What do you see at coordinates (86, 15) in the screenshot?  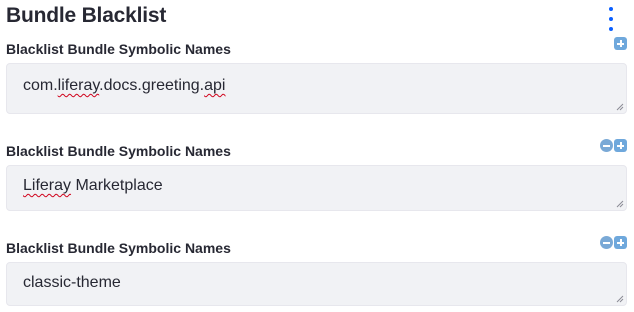 I see `page-title: Bundle Blacklist` at bounding box center [86, 15].